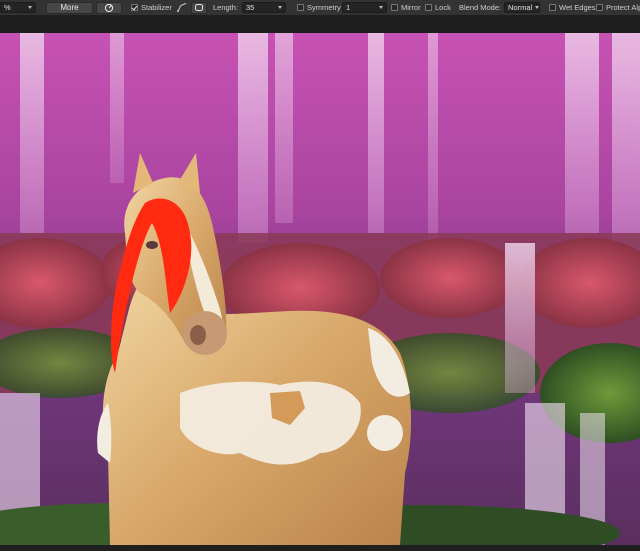 This screenshot has height=551, width=640. I want to click on more-button-wrap: More, so click(69, 7).